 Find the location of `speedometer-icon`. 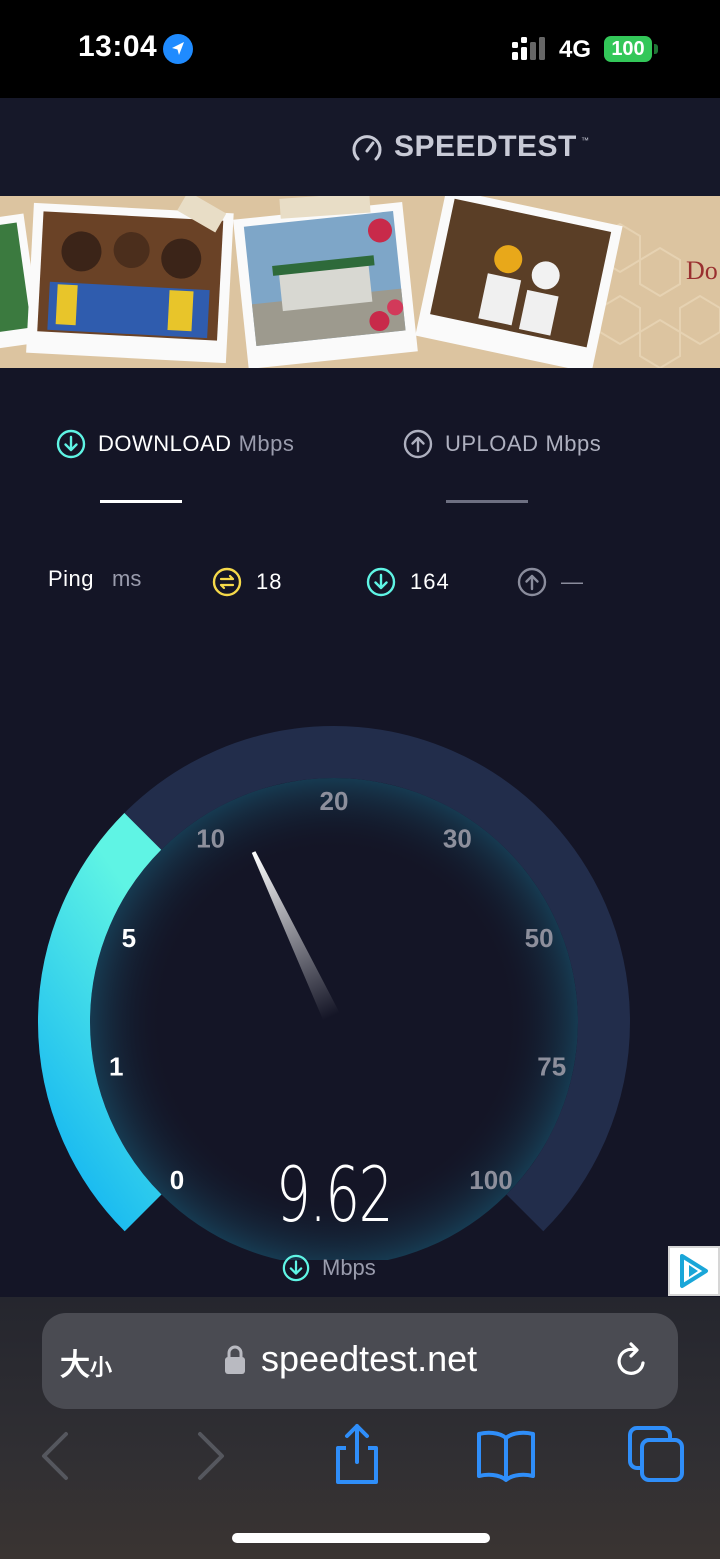

speedometer-icon is located at coordinates (367, 149).